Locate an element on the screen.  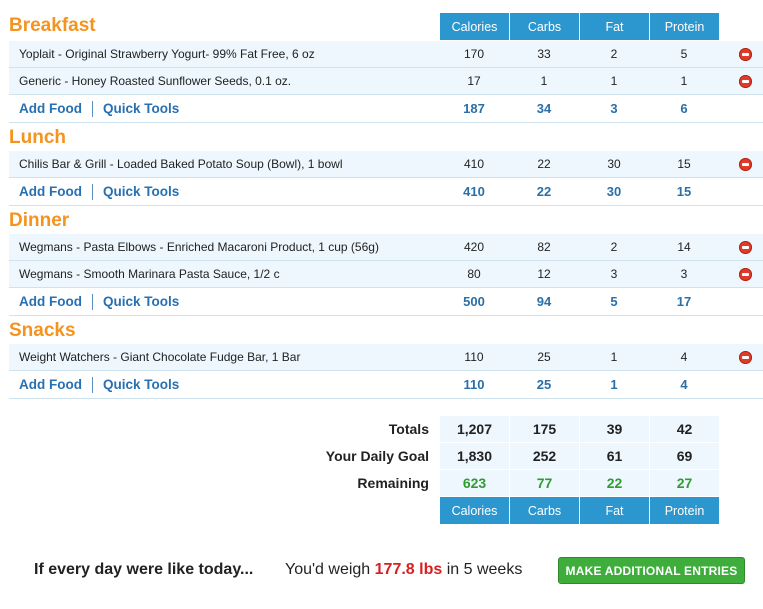
totals-carbs: 175 is located at coordinates (544, 429).